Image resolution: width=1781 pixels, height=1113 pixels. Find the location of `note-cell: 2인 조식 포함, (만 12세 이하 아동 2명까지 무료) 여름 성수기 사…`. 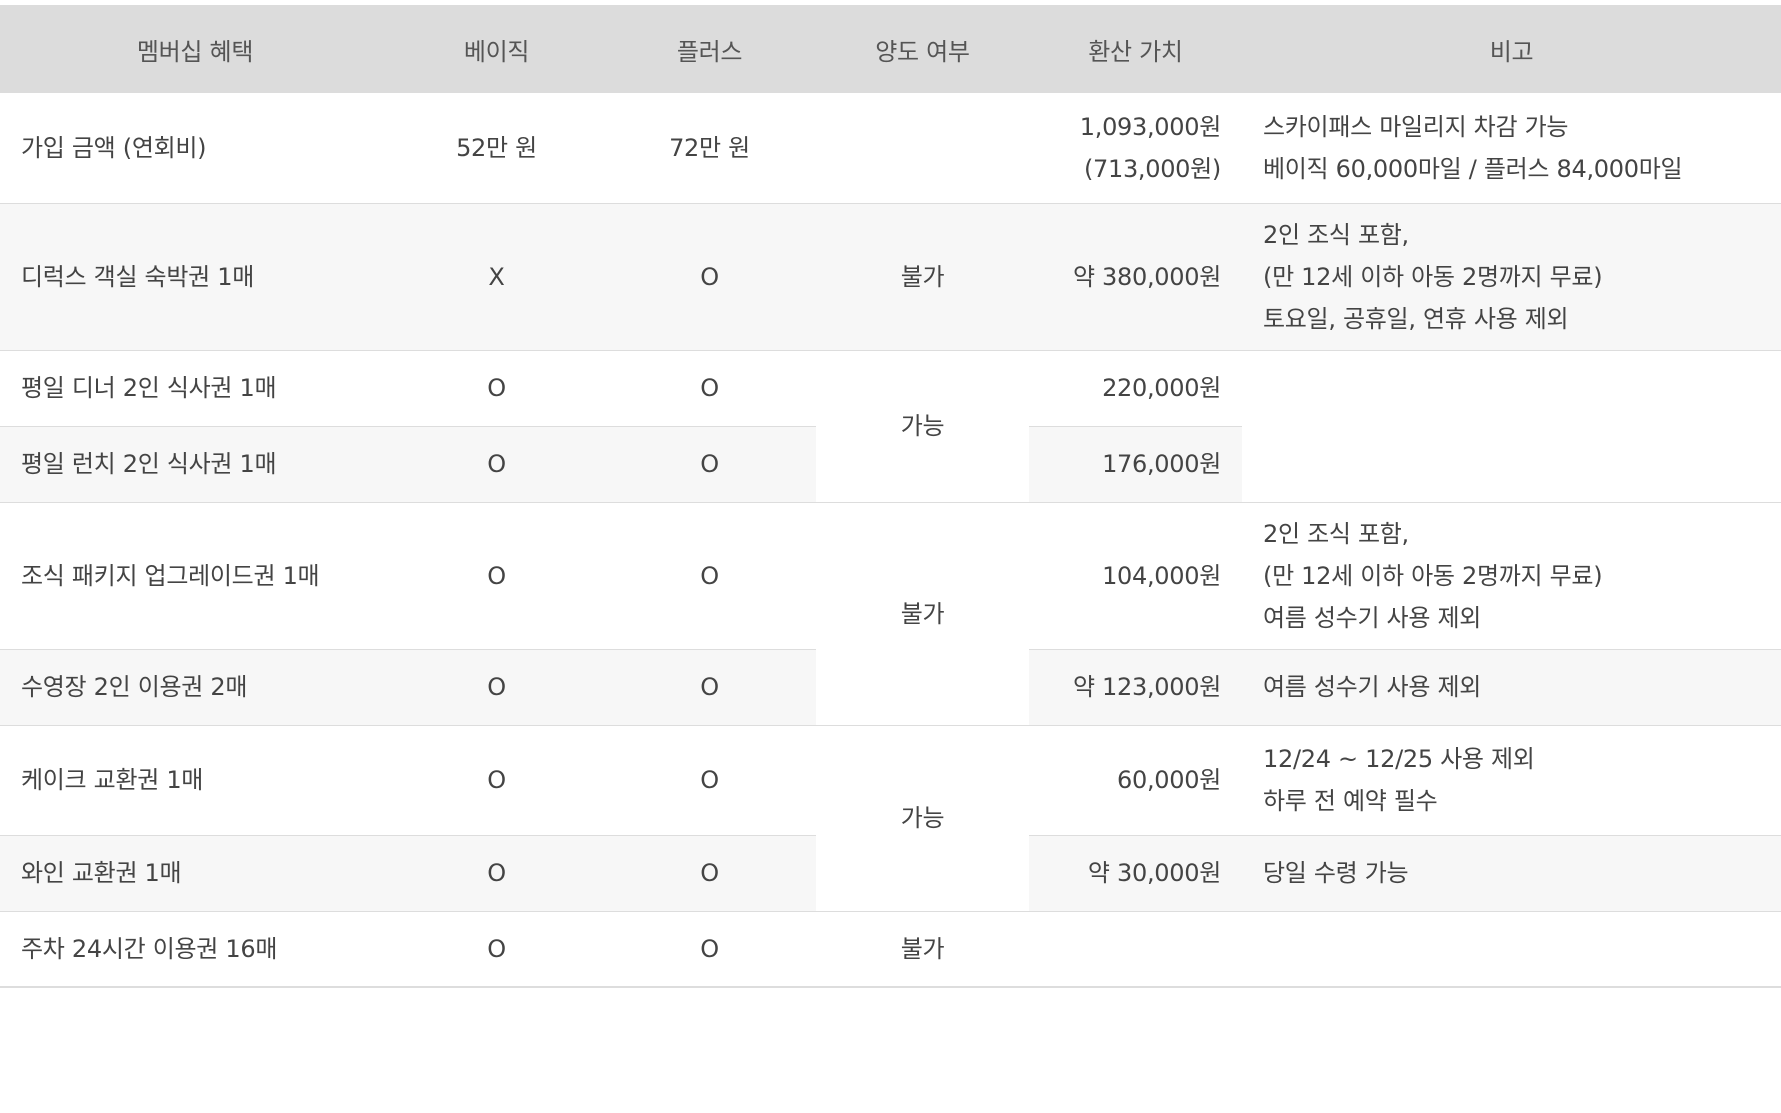

note-cell: 2인 조식 포함, (만 12세 이하 아동 2명까지 무료) 여름 성수기 사… is located at coordinates (1511, 576).